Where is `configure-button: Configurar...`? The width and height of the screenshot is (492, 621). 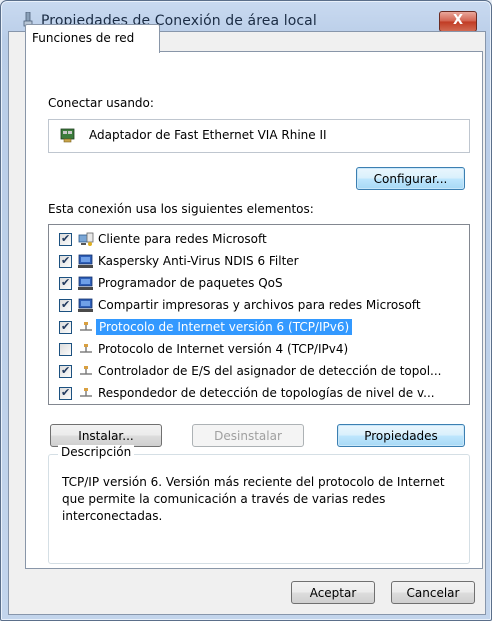 configure-button: Configurar... is located at coordinates (410, 178).